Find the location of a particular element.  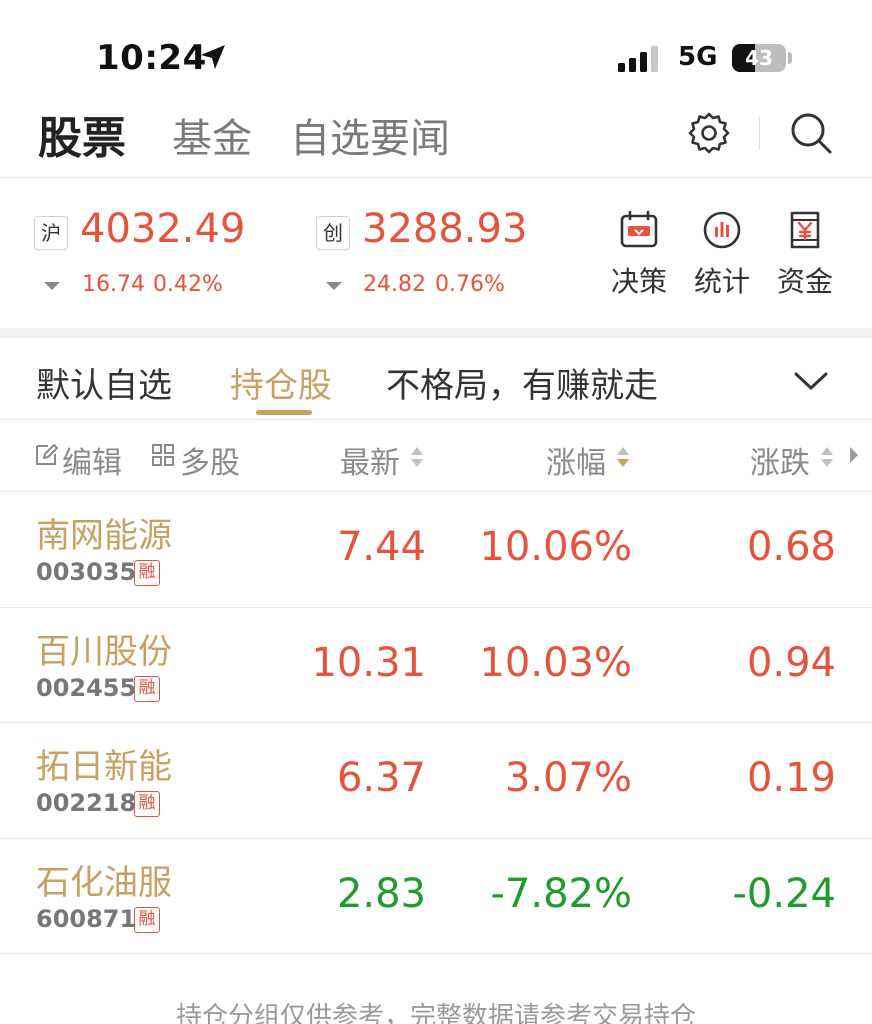

stock-price: 10.31 is located at coordinates (368, 662).